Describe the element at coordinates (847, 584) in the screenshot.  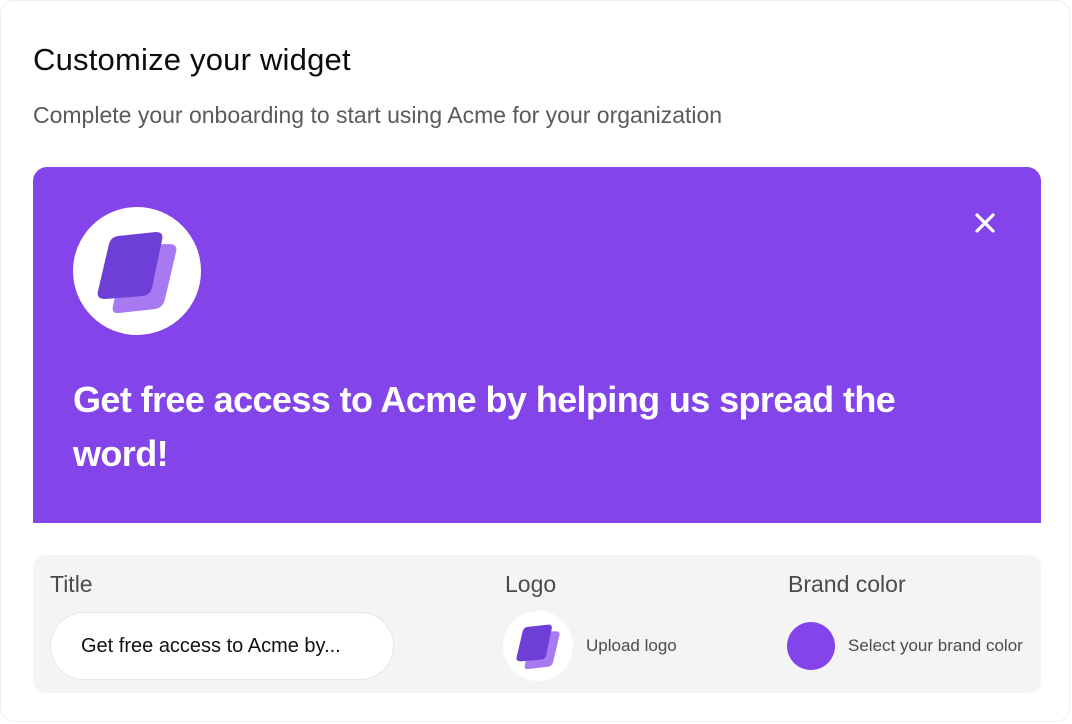
I see `brand-color-field-label: Brand color` at that location.